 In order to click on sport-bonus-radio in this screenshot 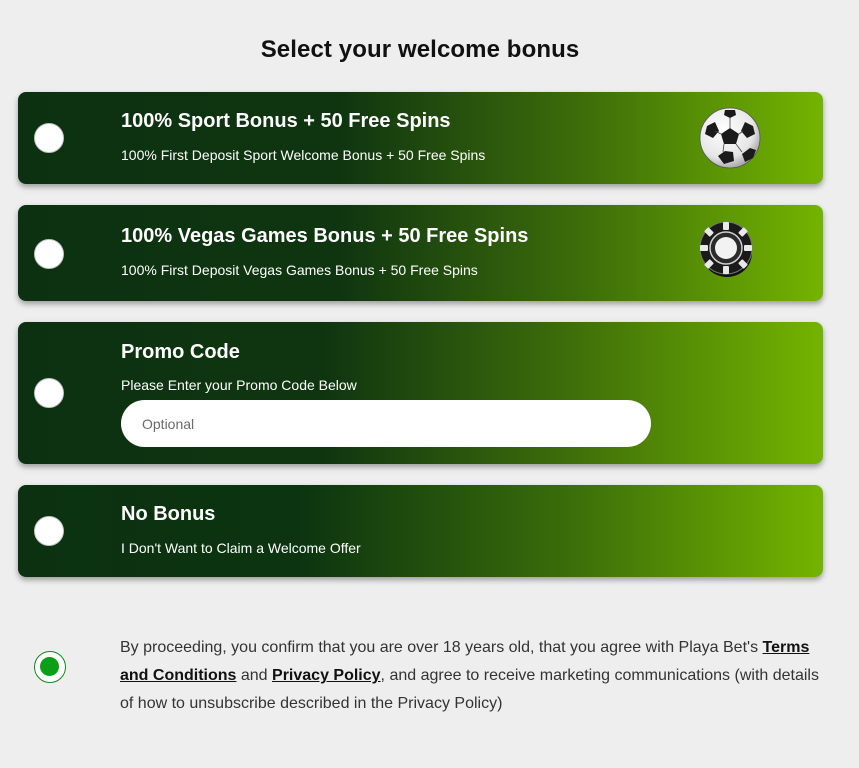, I will do `click(49, 138)`.